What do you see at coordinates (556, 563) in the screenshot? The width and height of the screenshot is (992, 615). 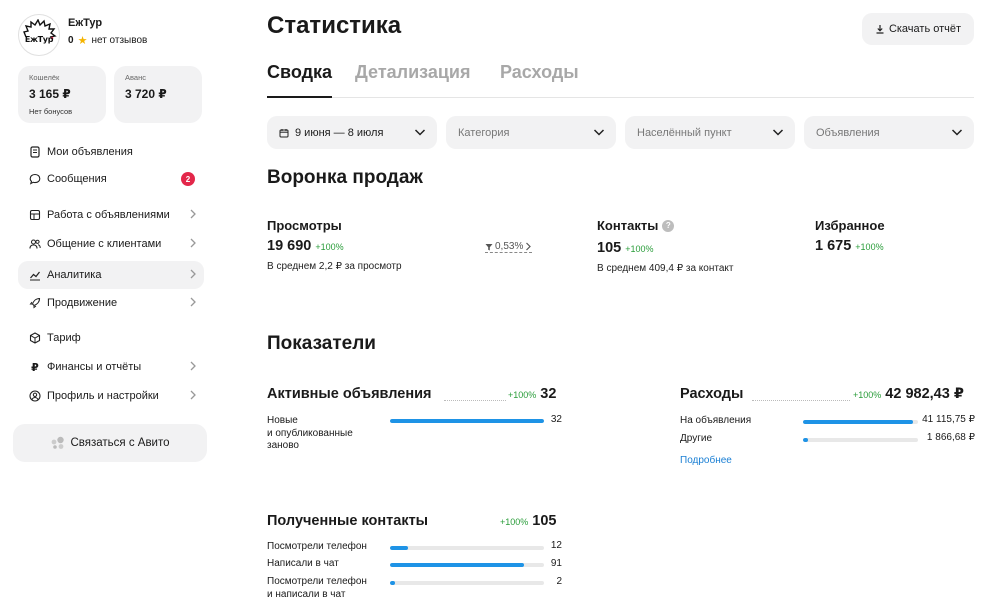 I see `contacts-row-value: 91` at bounding box center [556, 563].